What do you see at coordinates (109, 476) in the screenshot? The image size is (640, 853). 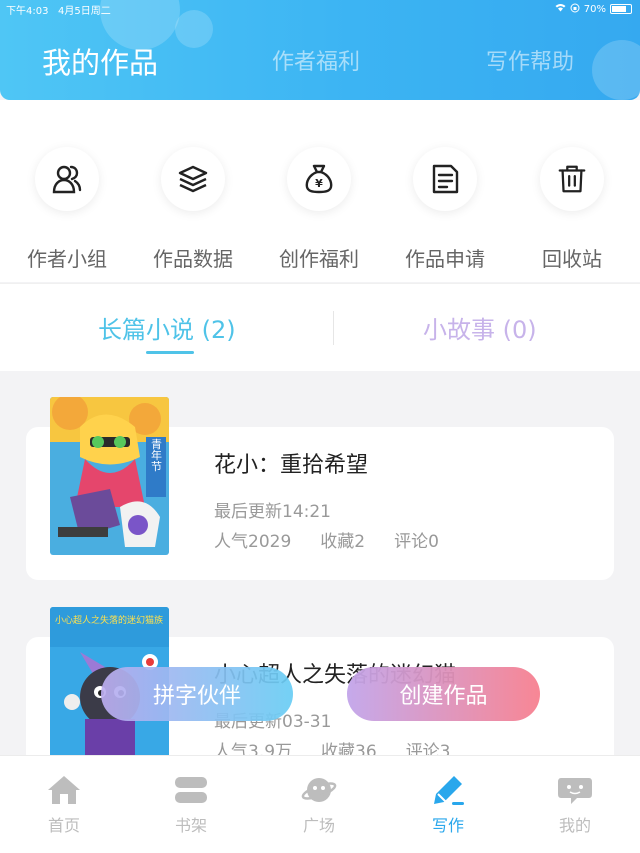 I see `book-cover: 青年节` at bounding box center [109, 476].